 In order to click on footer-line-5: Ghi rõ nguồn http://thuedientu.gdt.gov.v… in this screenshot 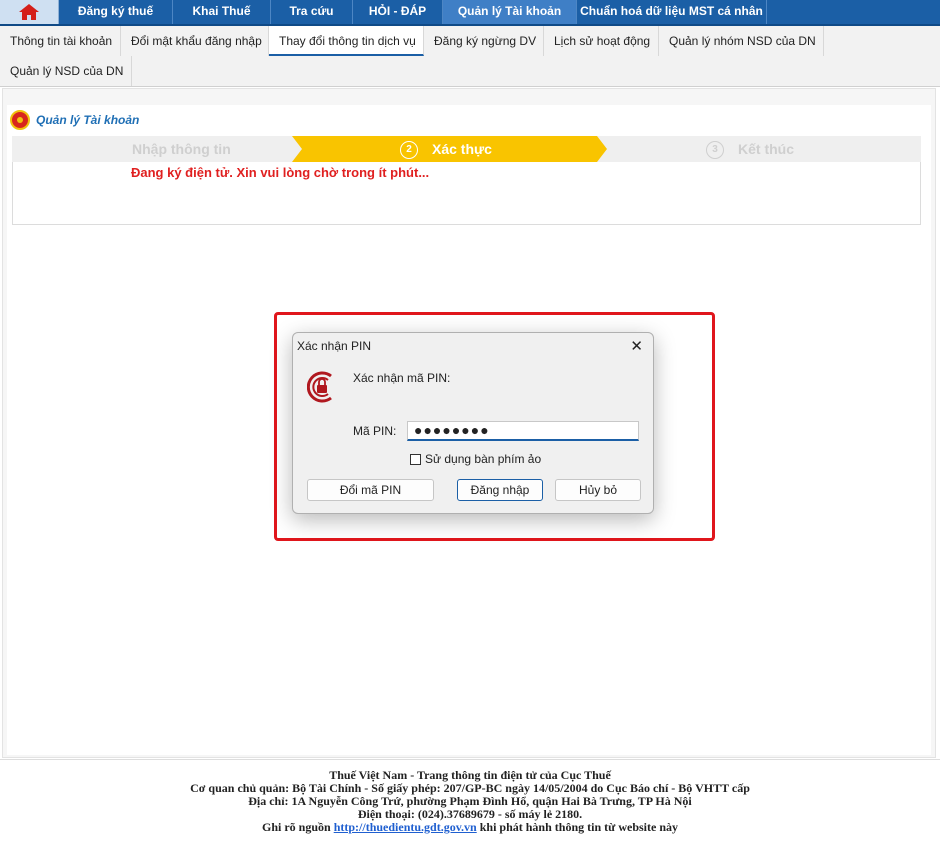, I will do `click(470, 827)`.